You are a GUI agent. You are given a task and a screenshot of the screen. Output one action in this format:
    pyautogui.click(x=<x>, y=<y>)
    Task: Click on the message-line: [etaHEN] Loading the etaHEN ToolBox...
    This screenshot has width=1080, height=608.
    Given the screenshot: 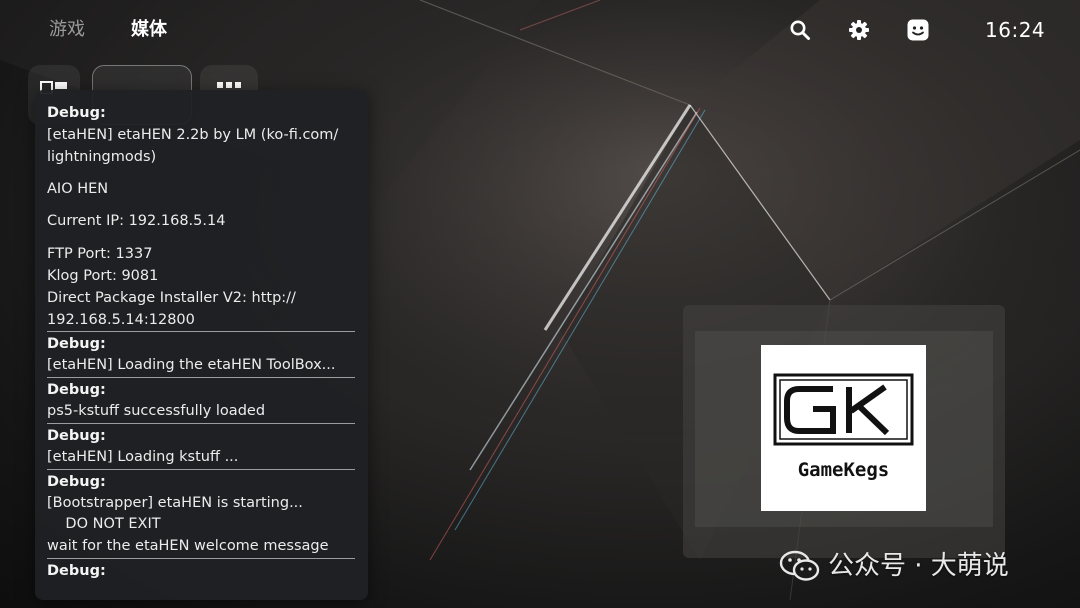 What is the action you would take?
    pyautogui.click(x=191, y=365)
    